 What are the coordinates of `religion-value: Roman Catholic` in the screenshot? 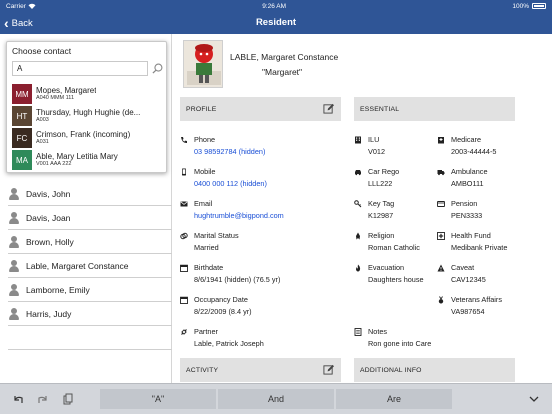 It's located at (394, 247).